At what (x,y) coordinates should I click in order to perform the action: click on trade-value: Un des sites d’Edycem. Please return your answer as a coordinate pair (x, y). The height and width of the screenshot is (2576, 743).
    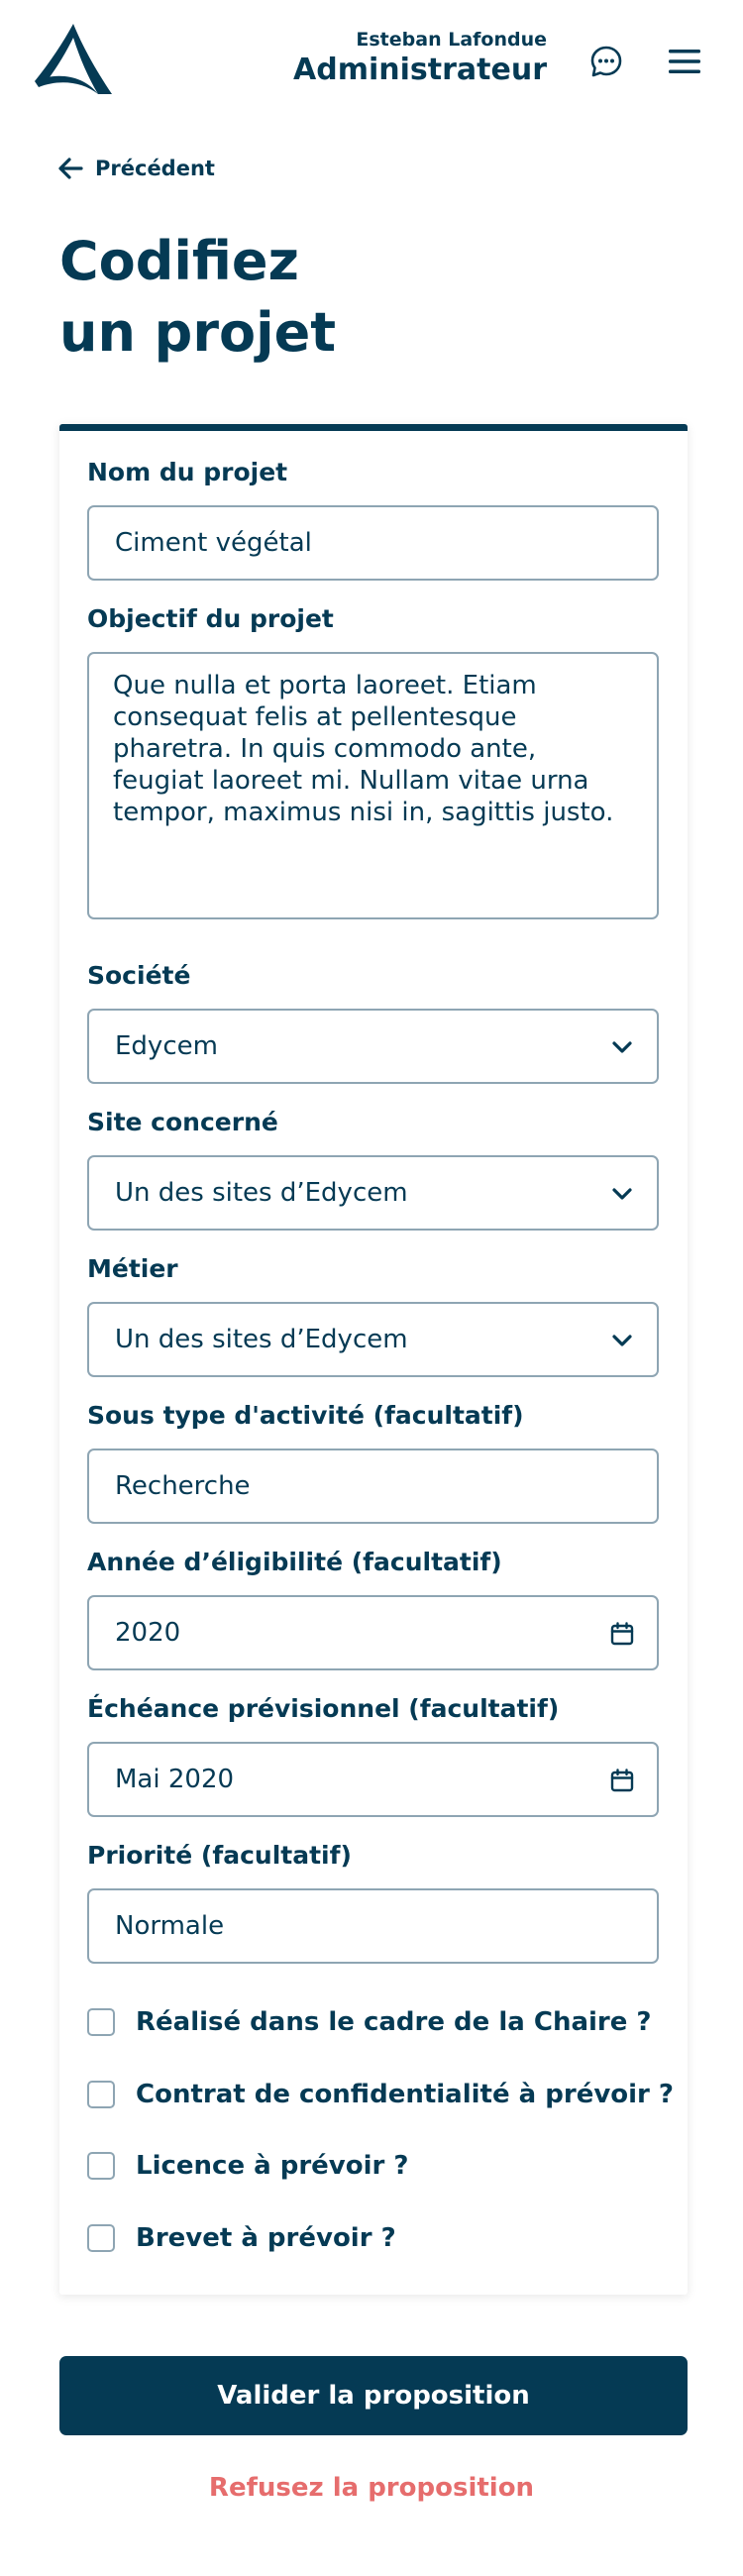
    Looking at the image, I should click on (261, 1339).